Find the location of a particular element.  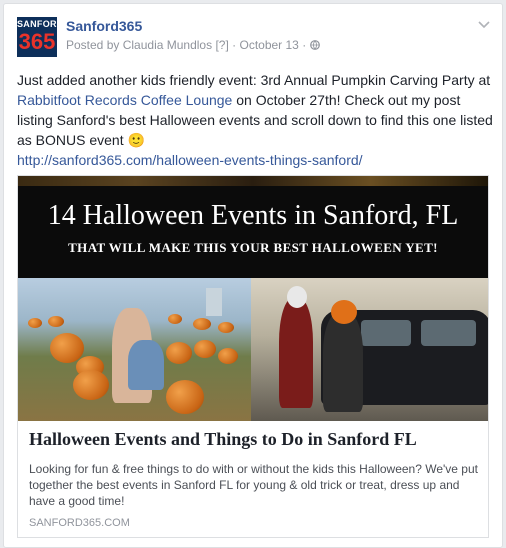

page-name-link: Sanford365 is located at coordinates (104, 26).